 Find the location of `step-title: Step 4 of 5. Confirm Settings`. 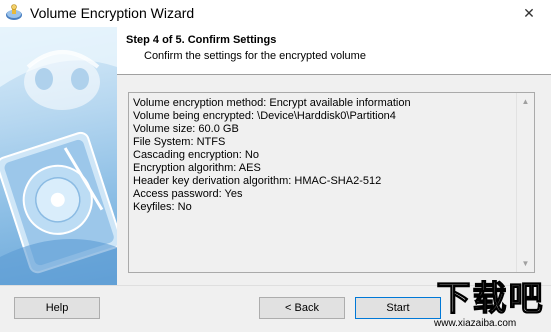

step-title: Step 4 of 5. Confirm Settings is located at coordinates (201, 40).